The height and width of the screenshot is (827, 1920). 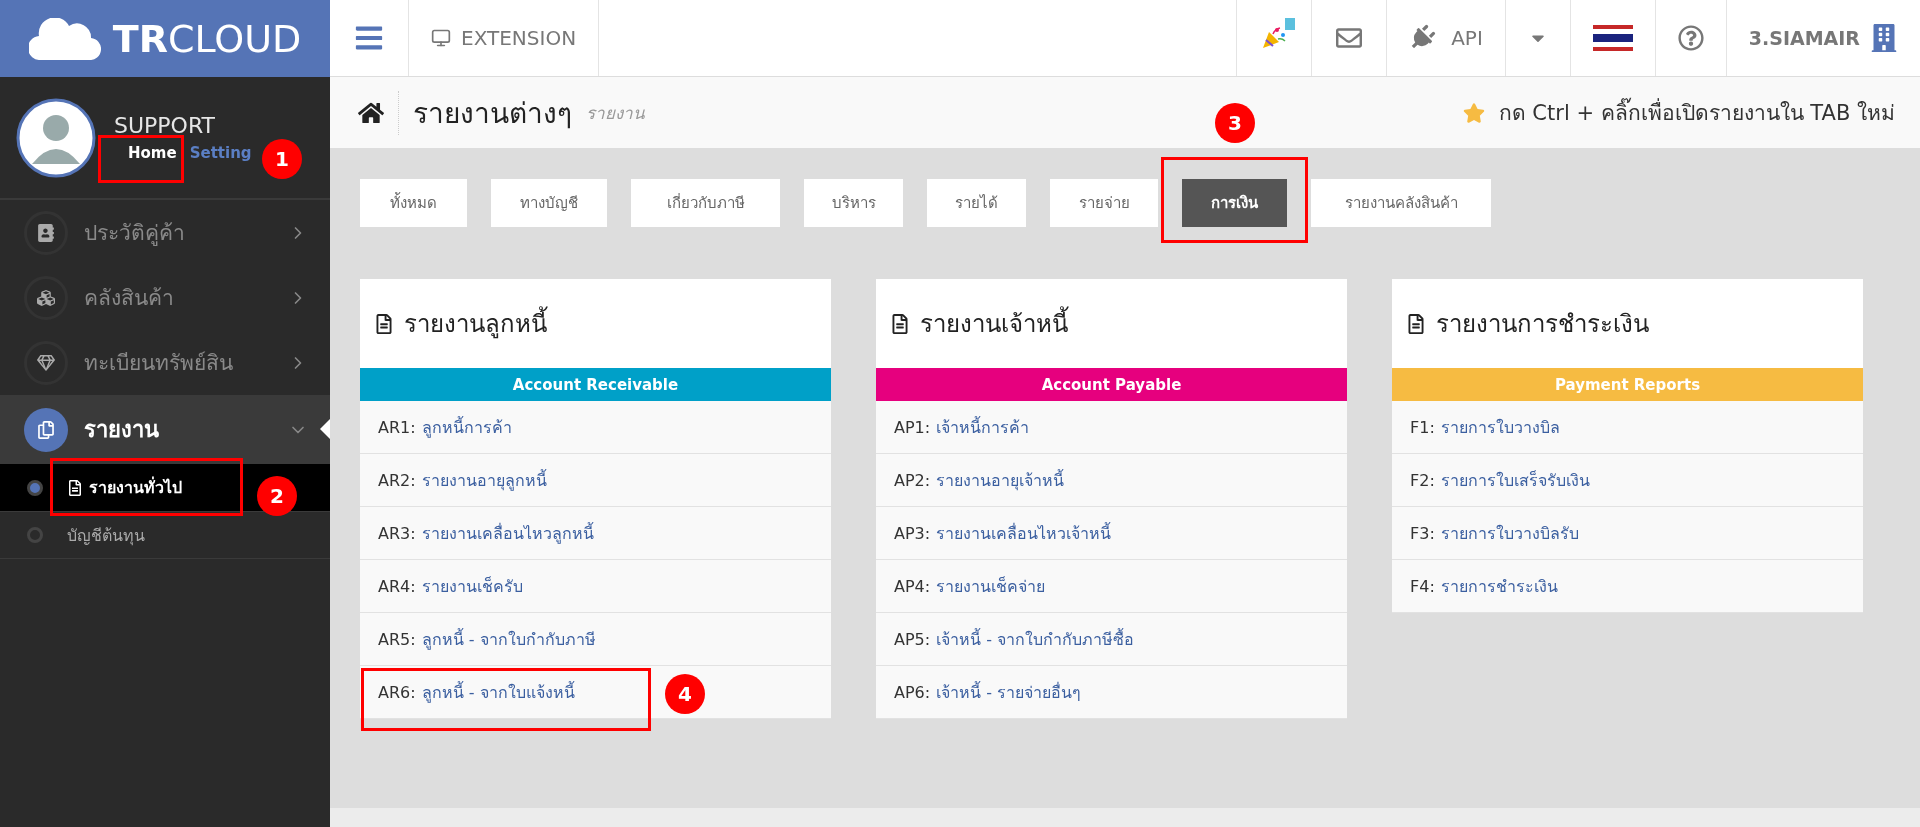 What do you see at coordinates (1035, 639) in the screenshot?
I see `report-link: เจ้าหนี้ - จากใบกำกับภาษีซื้อ` at bounding box center [1035, 639].